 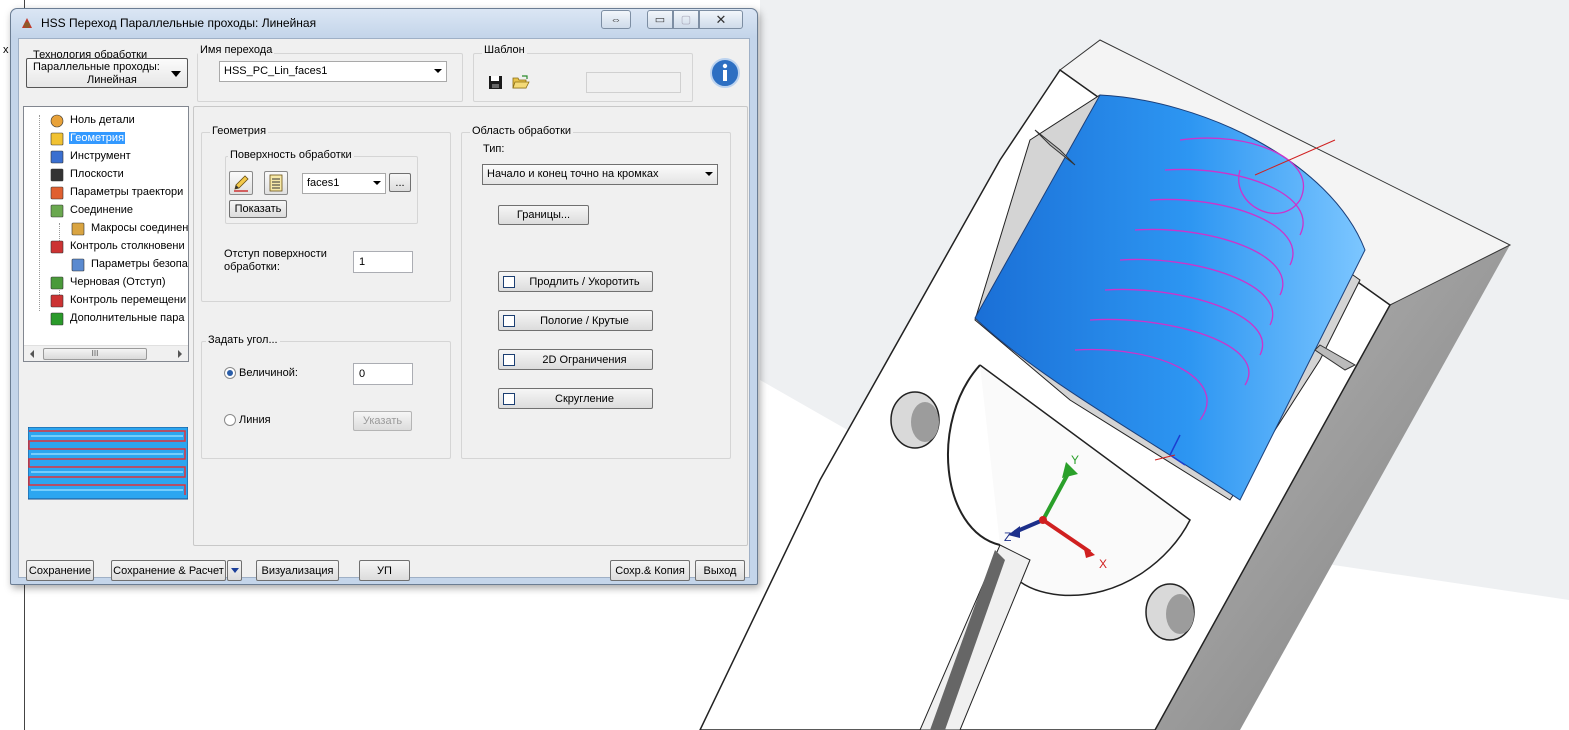 I want to click on operation-name-combo: HSS_PC_Lin_faces1, so click(x=333, y=71).